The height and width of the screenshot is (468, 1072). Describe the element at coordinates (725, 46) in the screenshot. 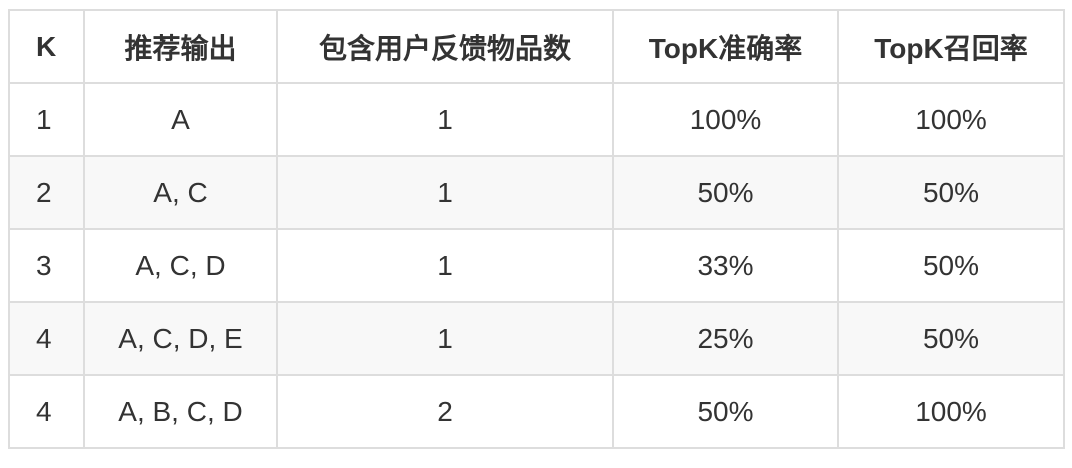

I see `header-topk-precision: TopK准确率` at that location.